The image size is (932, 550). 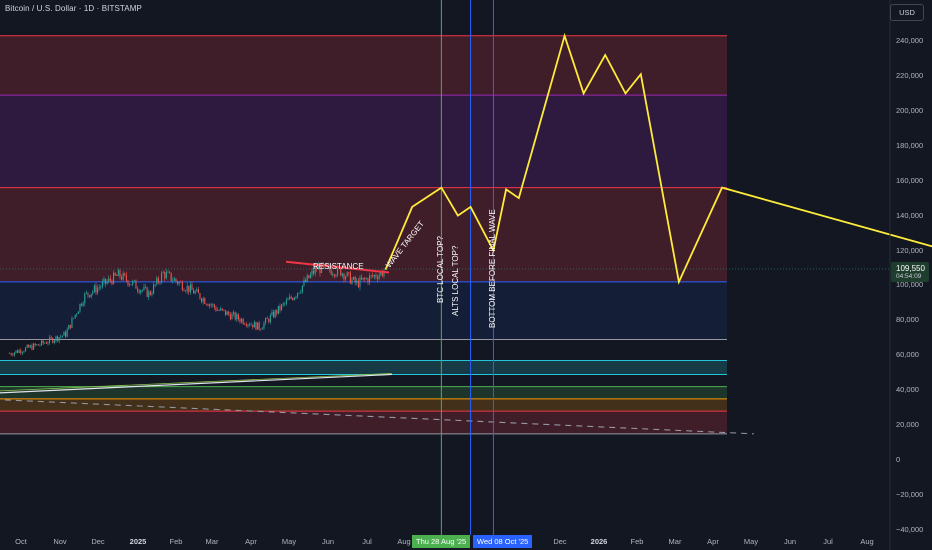 What do you see at coordinates (73, 8) in the screenshot?
I see `symbol-title: Bitcoin / U.S. Dollar · 1D · BITSTAMP` at bounding box center [73, 8].